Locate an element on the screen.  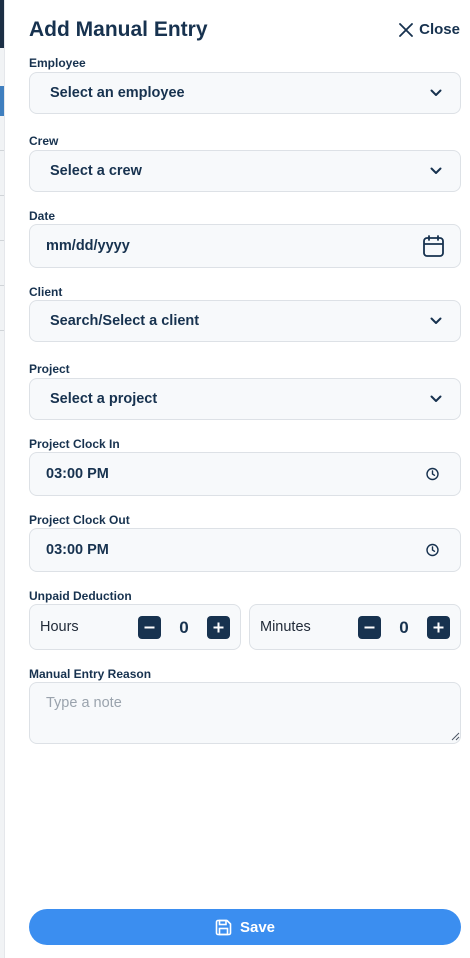
hours-decrement-button is located at coordinates (149, 627).